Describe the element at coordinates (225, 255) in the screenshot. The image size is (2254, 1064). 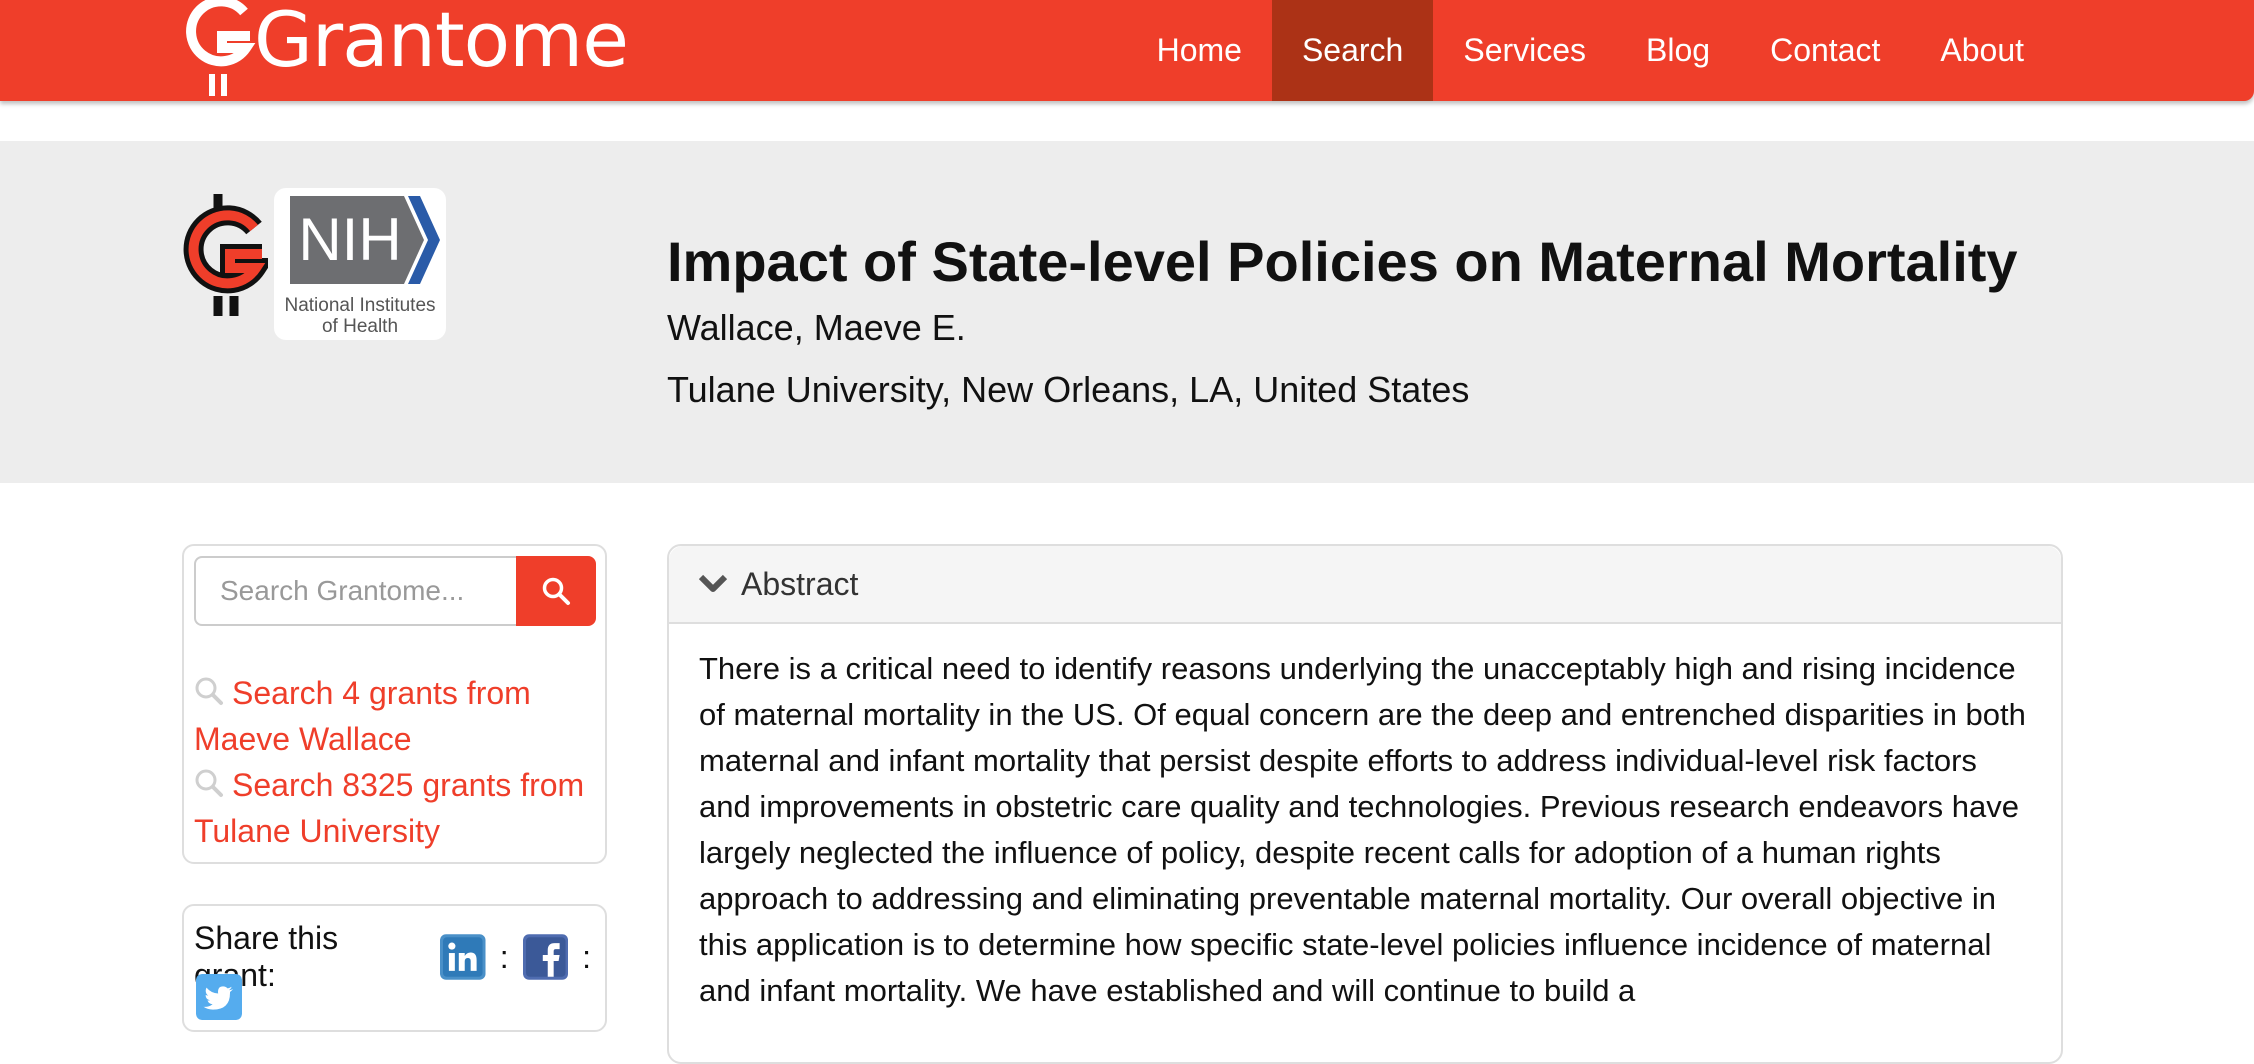
I see `grantome-g-logo-icon` at that location.